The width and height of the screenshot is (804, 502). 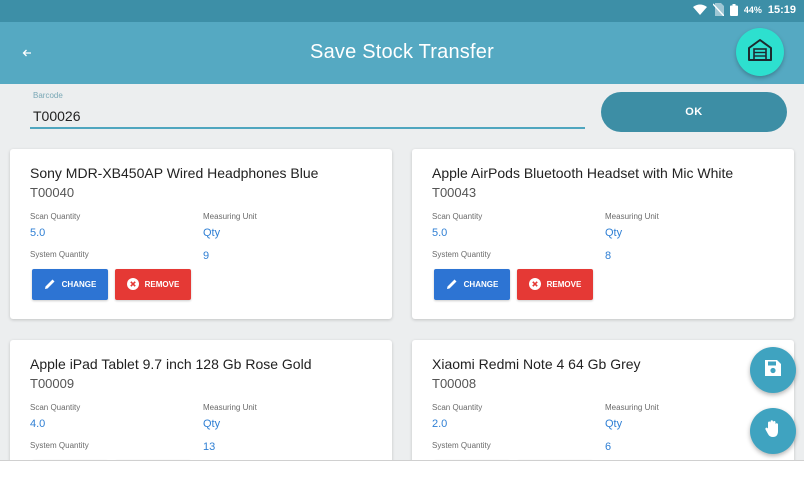 I want to click on battery-percent: 44%, so click(x=752, y=9).